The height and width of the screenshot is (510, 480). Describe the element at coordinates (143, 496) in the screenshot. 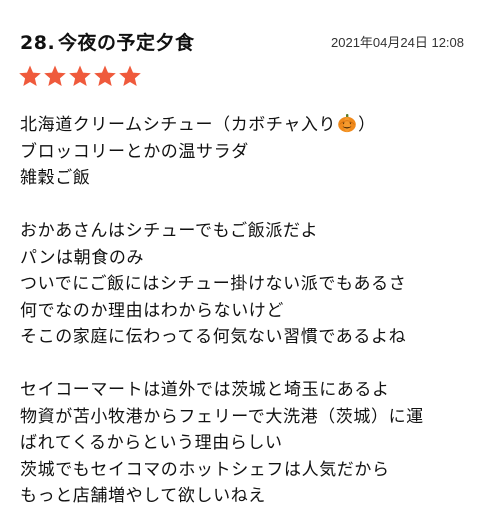

I see `body-line: もっと店舗増やして欲しいねえ` at that location.